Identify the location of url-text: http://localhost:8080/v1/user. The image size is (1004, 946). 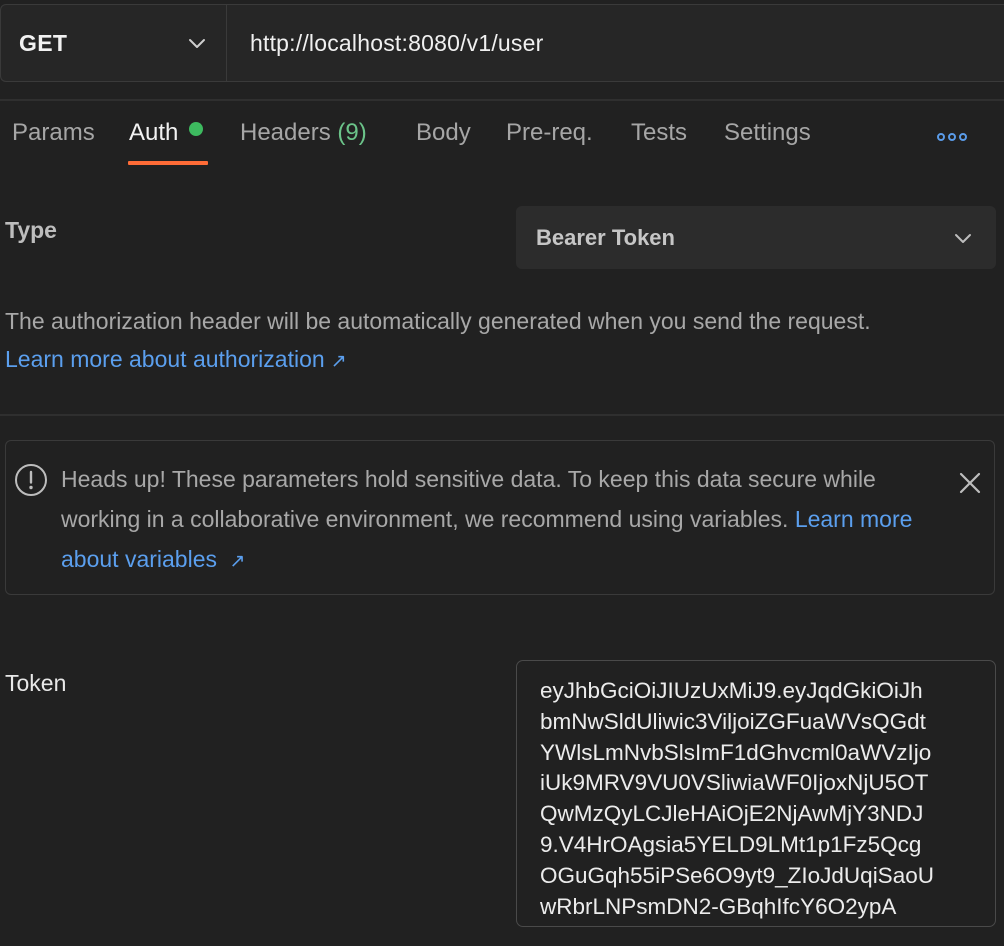
(397, 42).